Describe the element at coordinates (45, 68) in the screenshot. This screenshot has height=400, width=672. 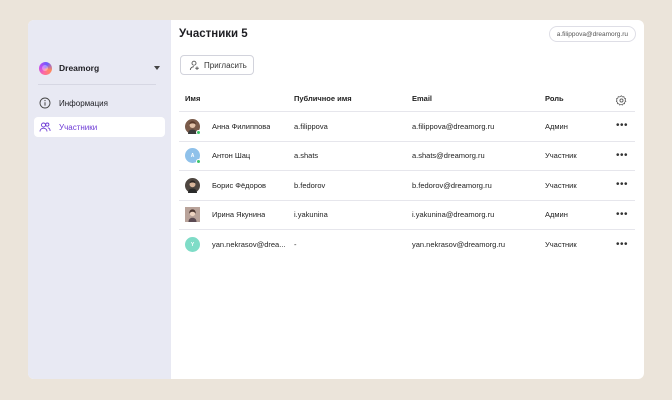
I see `org-logo-icon` at that location.